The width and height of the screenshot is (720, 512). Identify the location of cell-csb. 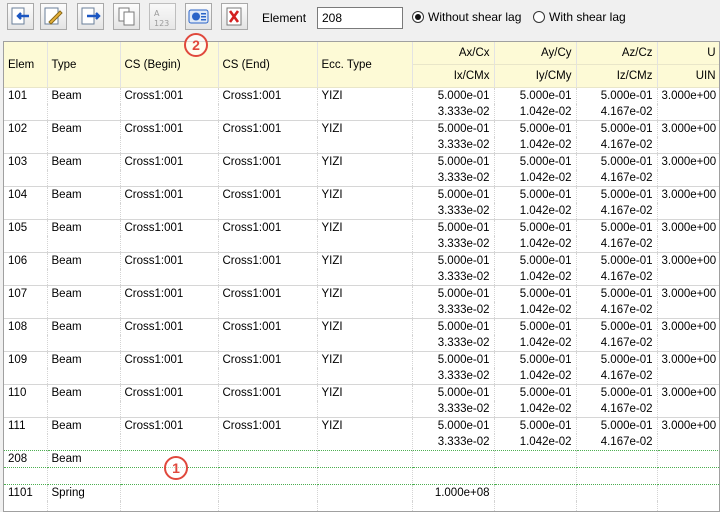
(169, 492).